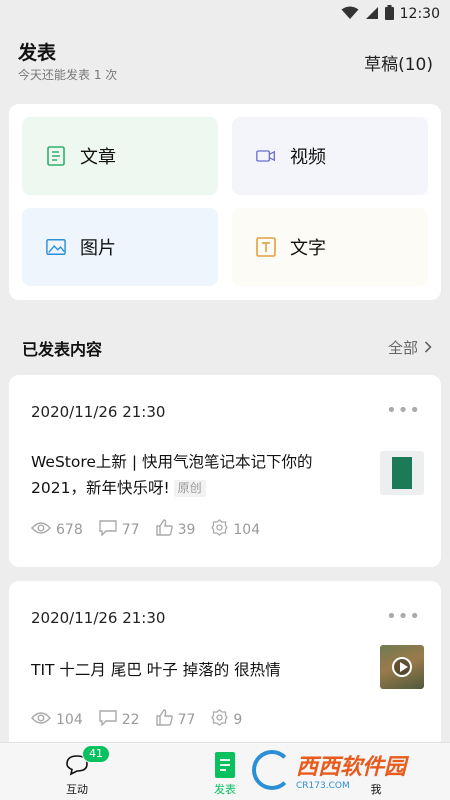  What do you see at coordinates (69, 529) in the screenshot?
I see `views-count: 678` at bounding box center [69, 529].